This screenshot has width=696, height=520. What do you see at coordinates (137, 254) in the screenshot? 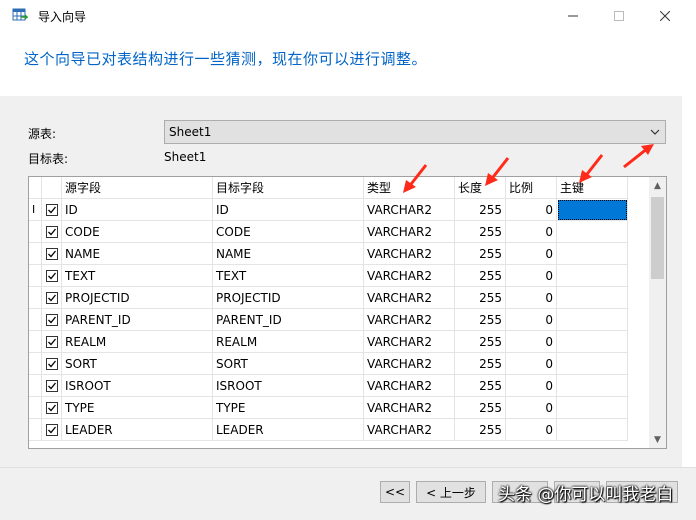
I see `cell-source-field: NAME` at bounding box center [137, 254].